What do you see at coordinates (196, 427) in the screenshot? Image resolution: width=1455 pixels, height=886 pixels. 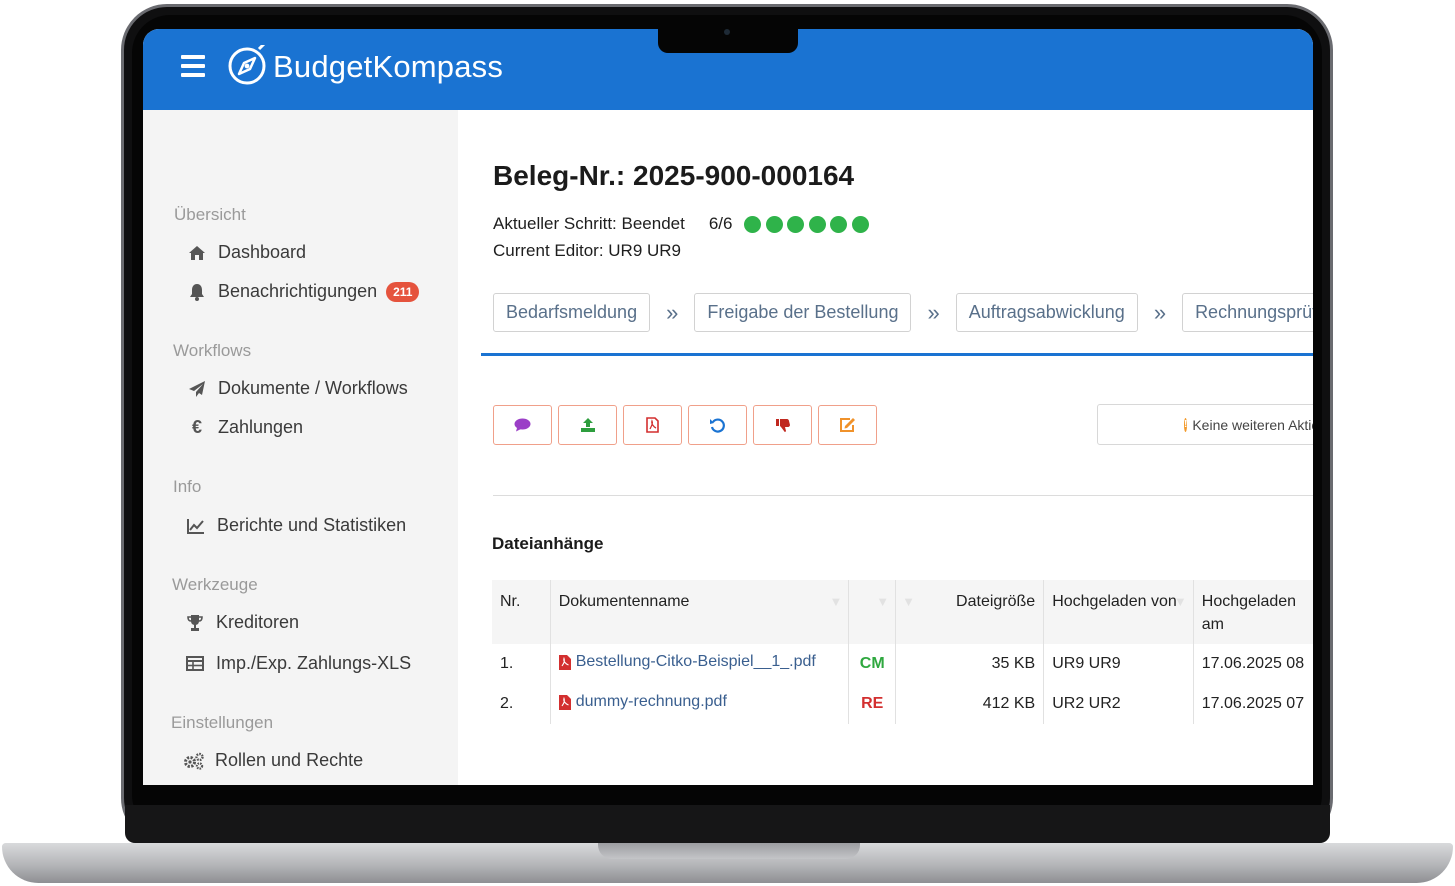 I see `euro-icon: €` at bounding box center [196, 427].